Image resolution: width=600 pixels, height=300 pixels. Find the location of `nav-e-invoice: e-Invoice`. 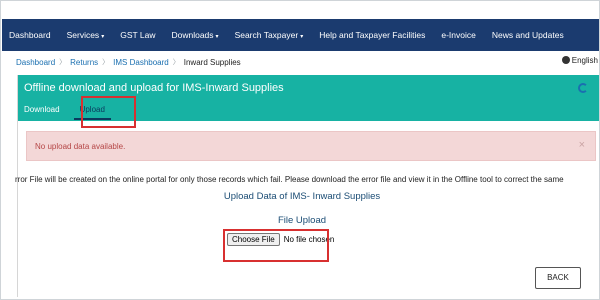

nav-e-invoice: e-Invoice is located at coordinates (458, 35).